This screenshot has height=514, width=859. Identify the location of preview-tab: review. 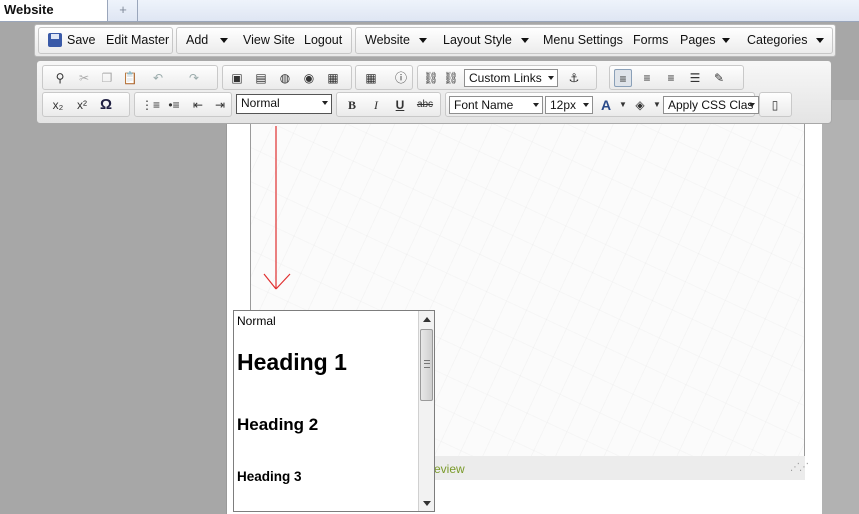
(447, 469).